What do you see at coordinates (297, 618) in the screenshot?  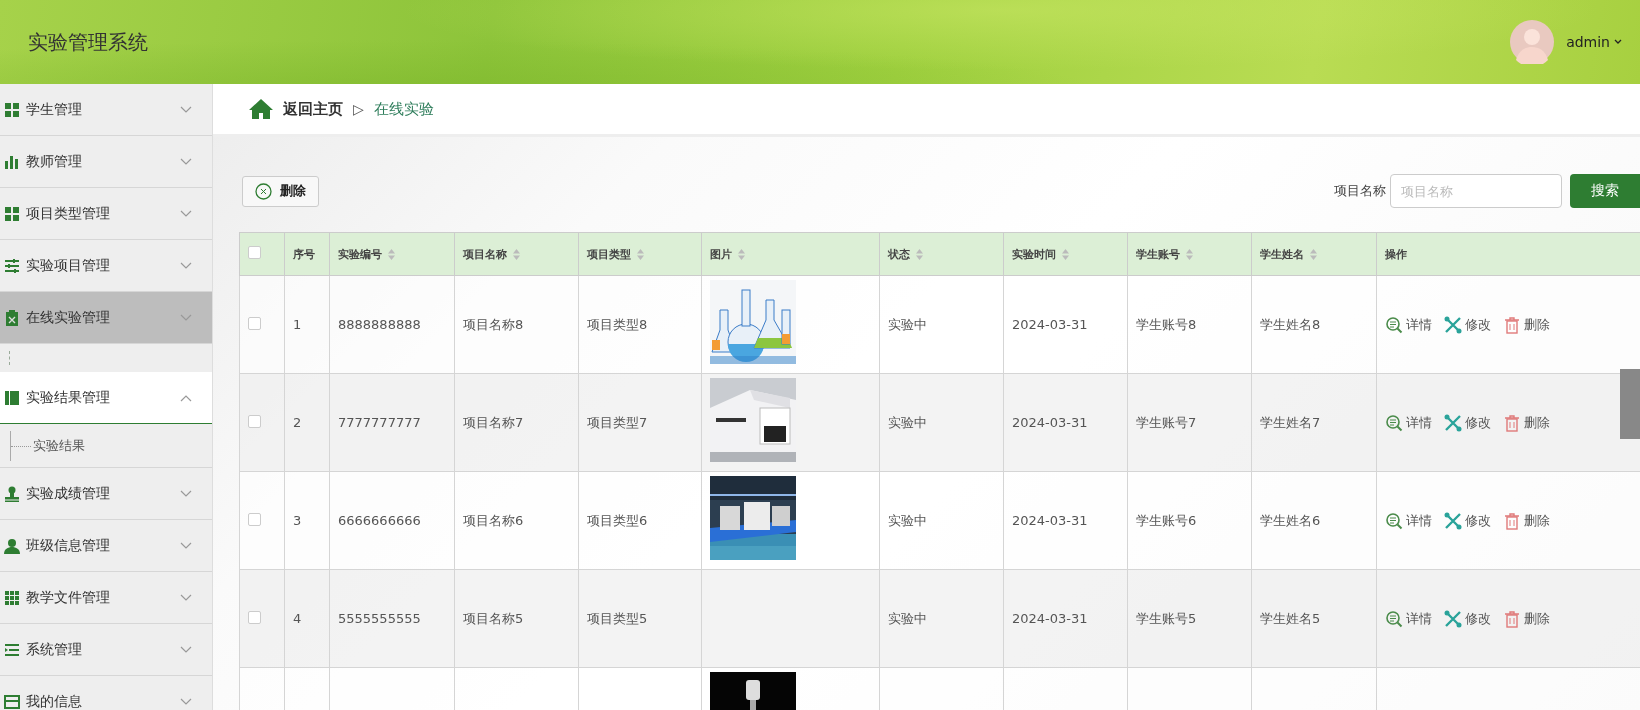 I see `table-cell: 4` at bounding box center [297, 618].